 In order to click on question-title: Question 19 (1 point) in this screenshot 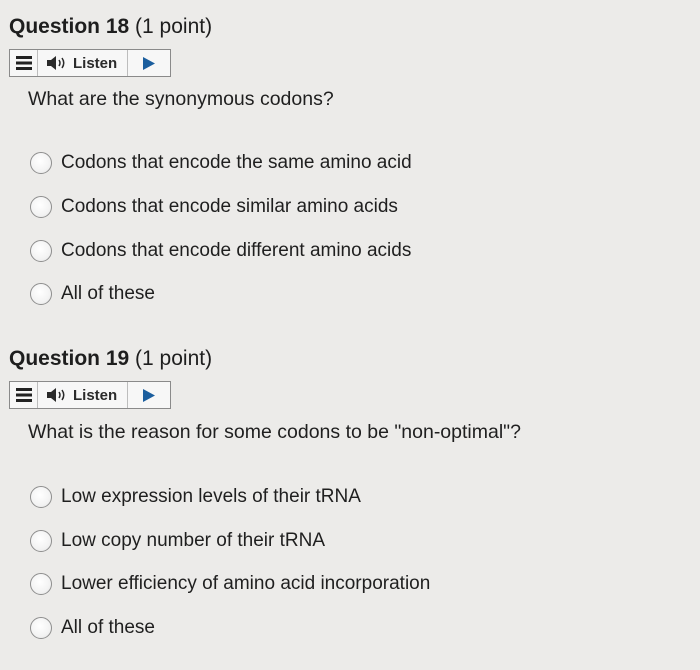, I will do `click(110, 359)`.